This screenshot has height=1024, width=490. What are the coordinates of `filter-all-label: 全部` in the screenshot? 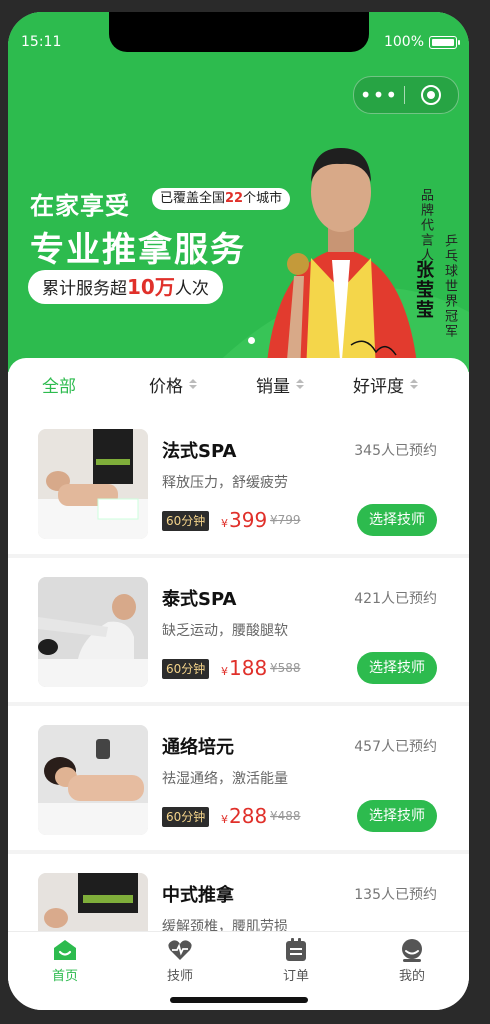 It's located at (59, 386).